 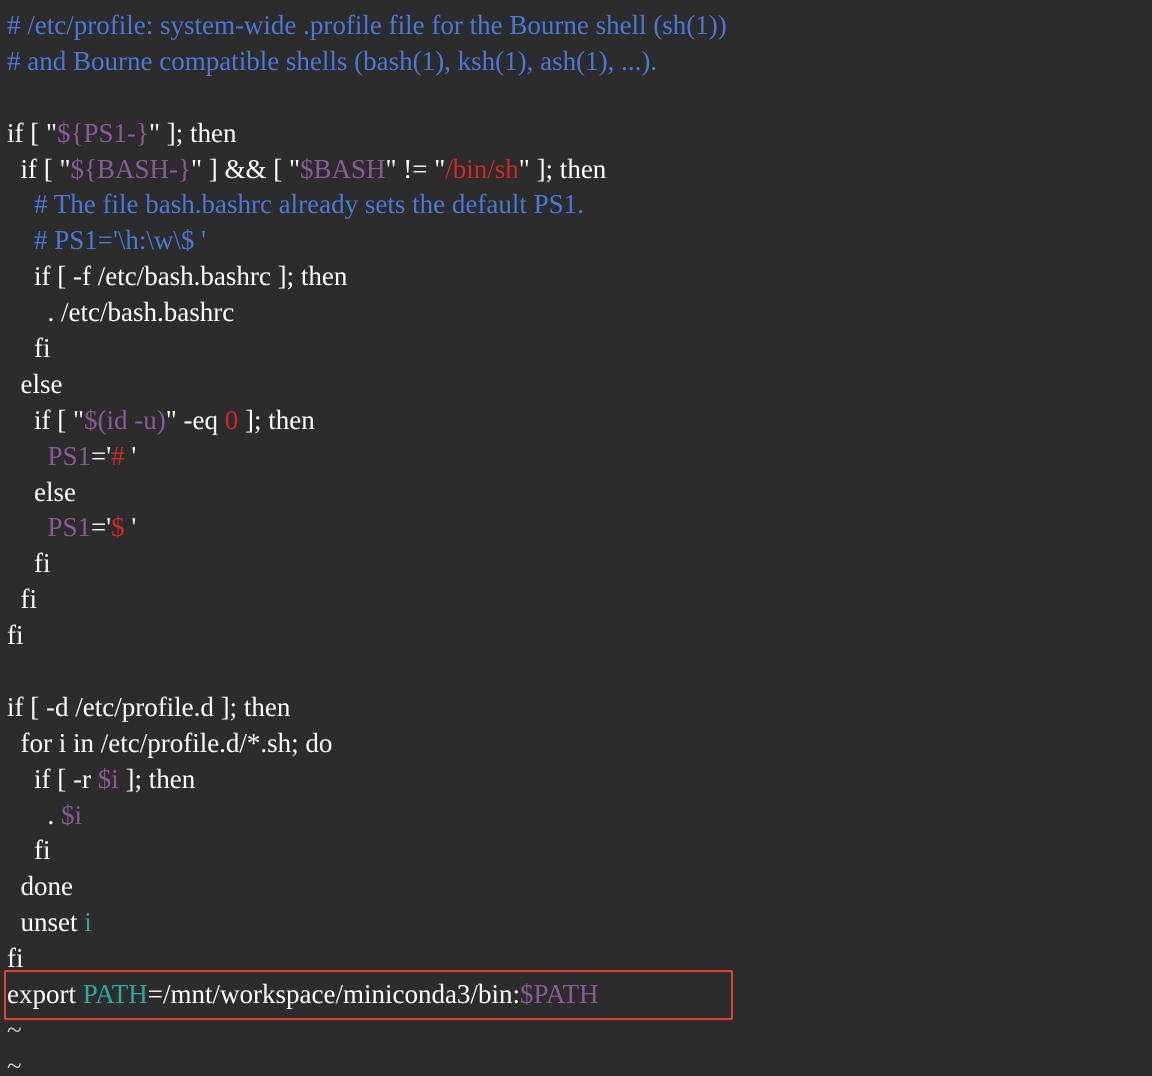 What do you see at coordinates (579, 708) in the screenshot?
I see `code-line: if [ -d /etc/profile.d ]; then` at bounding box center [579, 708].